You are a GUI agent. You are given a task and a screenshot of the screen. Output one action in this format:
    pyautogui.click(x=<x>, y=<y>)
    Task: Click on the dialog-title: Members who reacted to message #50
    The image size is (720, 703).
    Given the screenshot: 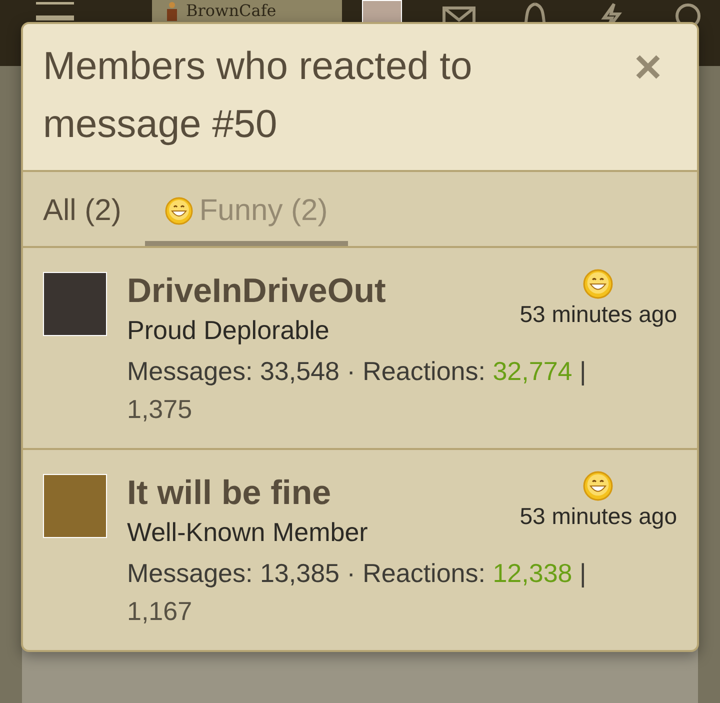 What is the action you would take?
    pyautogui.click(x=258, y=96)
    